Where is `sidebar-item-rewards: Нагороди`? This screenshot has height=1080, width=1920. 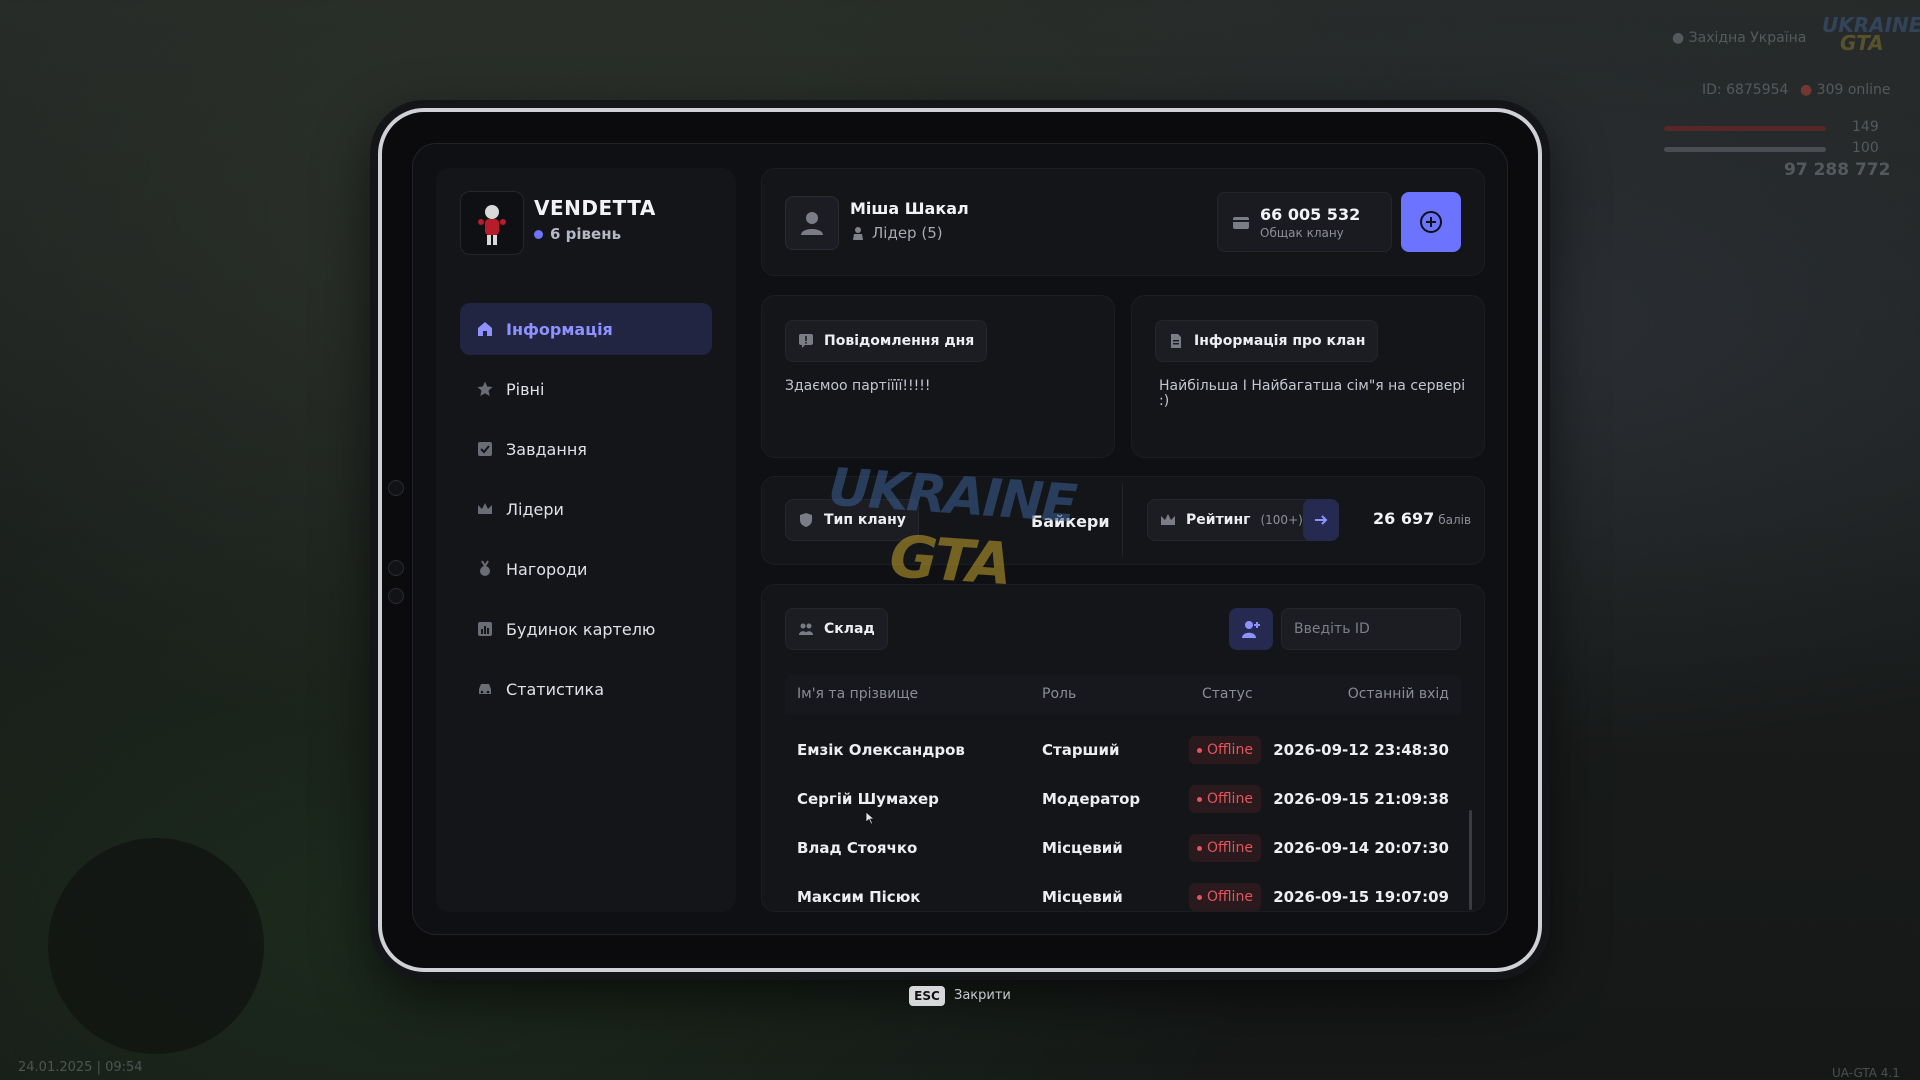
sidebar-item-rewards: Нагороди is located at coordinates (586, 569).